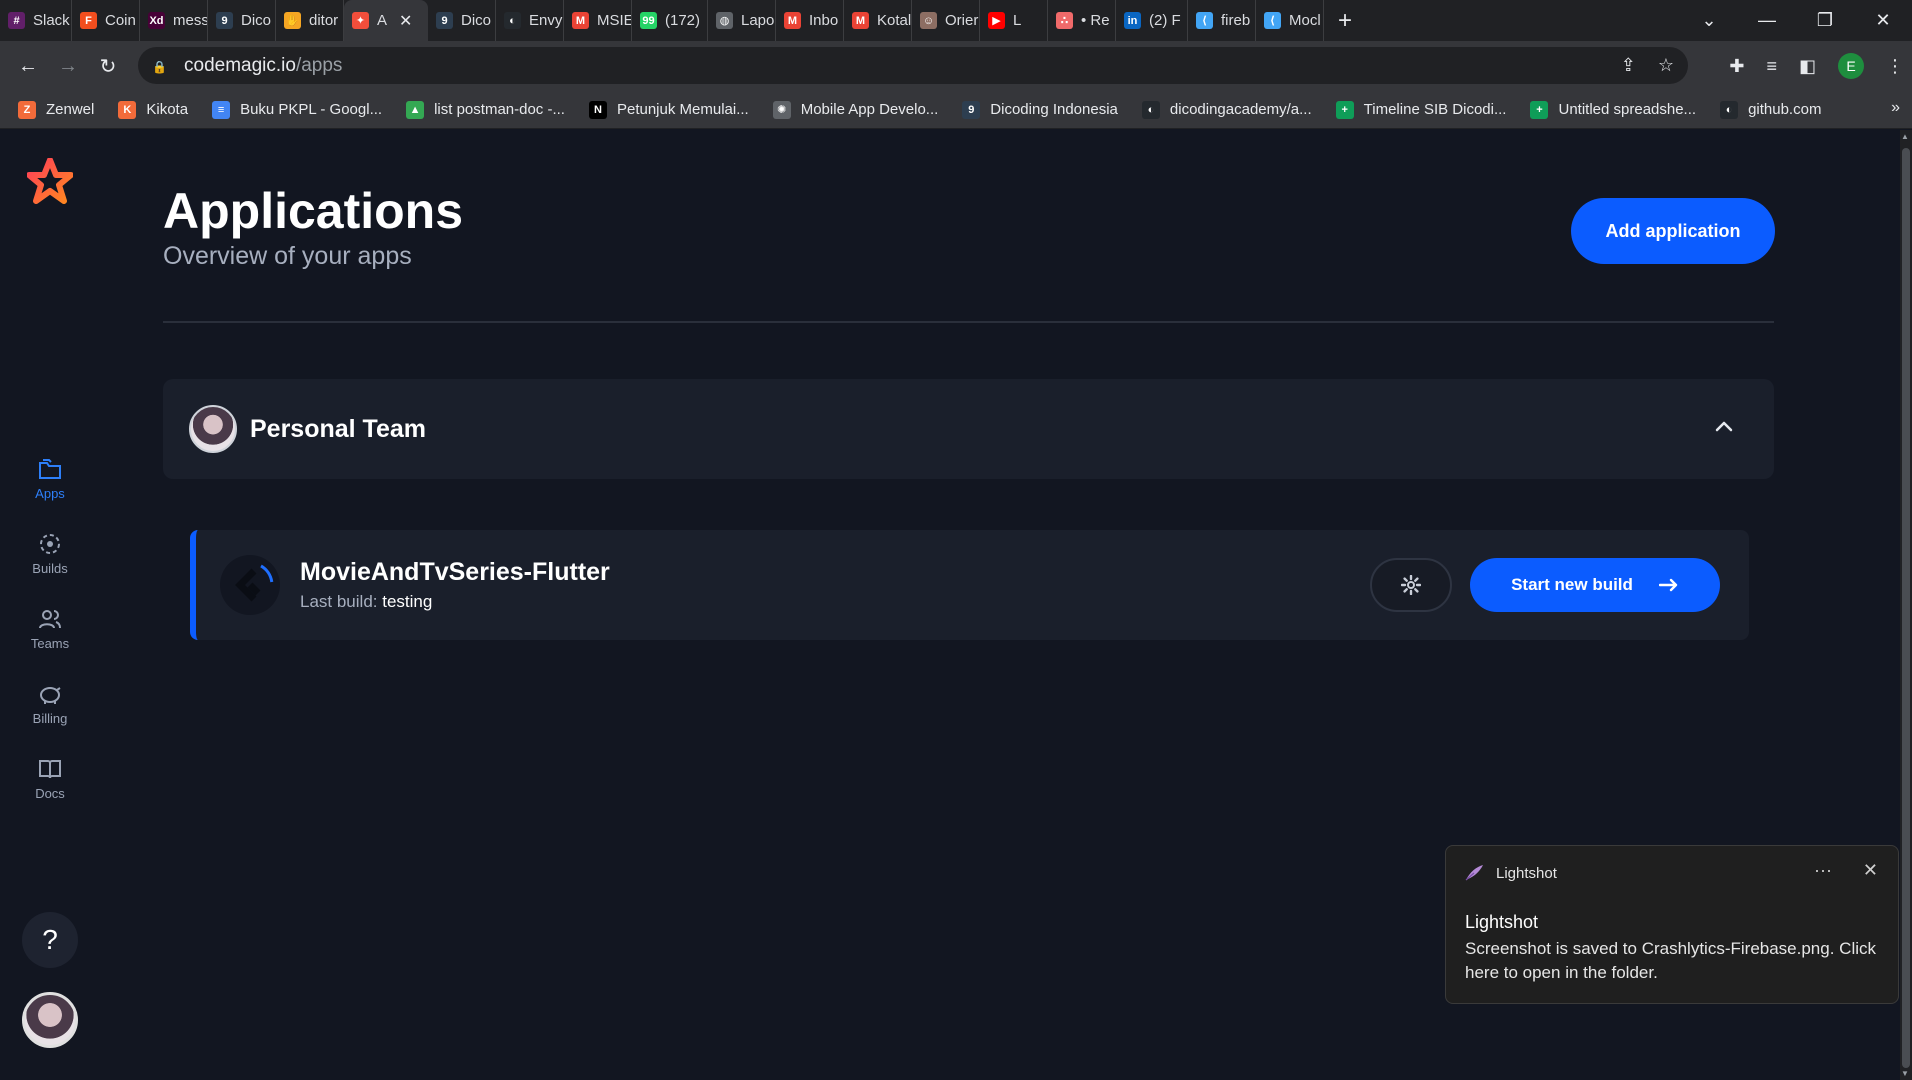 The width and height of the screenshot is (1912, 1080). What do you see at coordinates (1668, 585) in the screenshot?
I see `arrow-right-icon` at bounding box center [1668, 585].